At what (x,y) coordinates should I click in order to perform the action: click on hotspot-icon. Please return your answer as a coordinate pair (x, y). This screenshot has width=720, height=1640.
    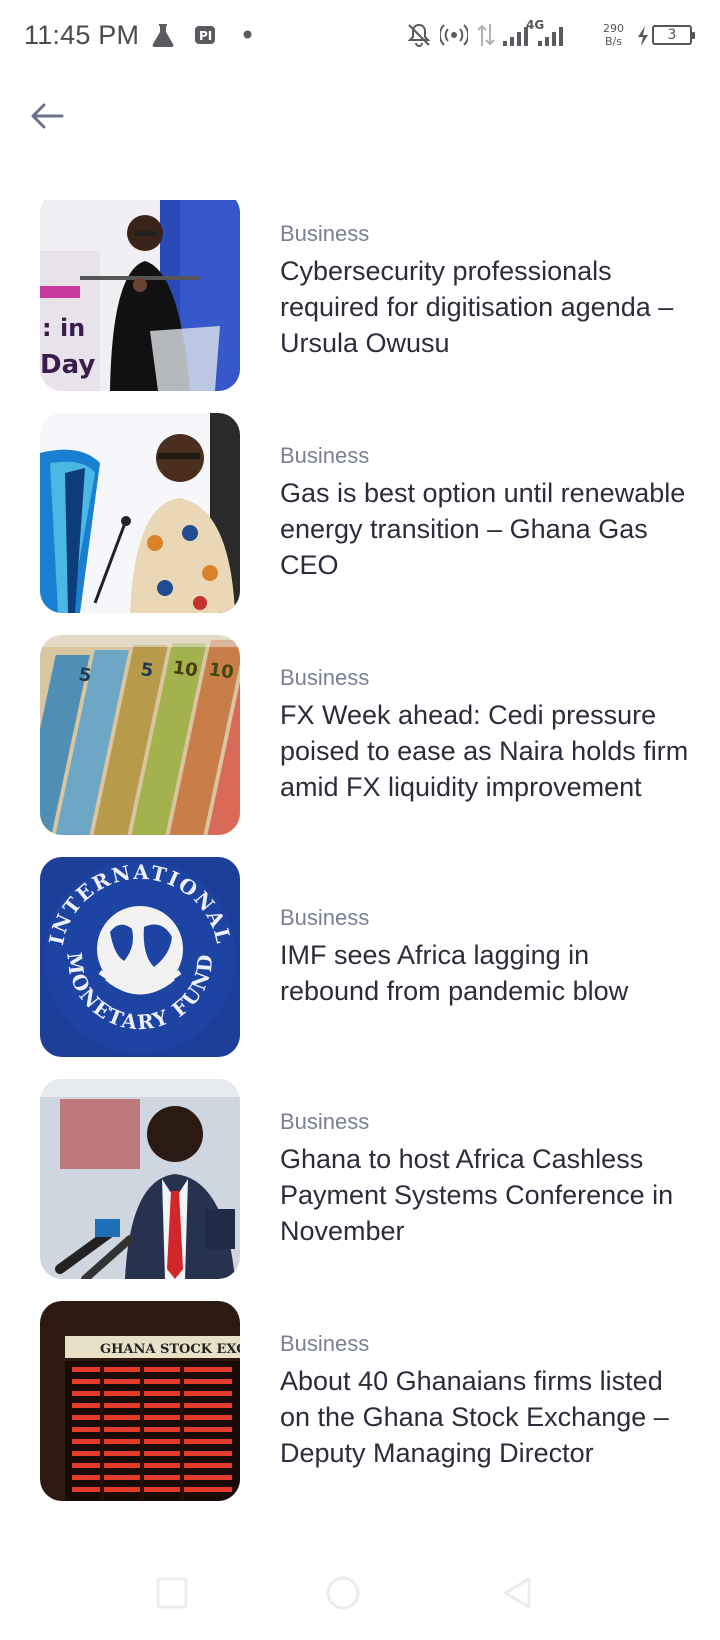
    Looking at the image, I should click on (454, 35).